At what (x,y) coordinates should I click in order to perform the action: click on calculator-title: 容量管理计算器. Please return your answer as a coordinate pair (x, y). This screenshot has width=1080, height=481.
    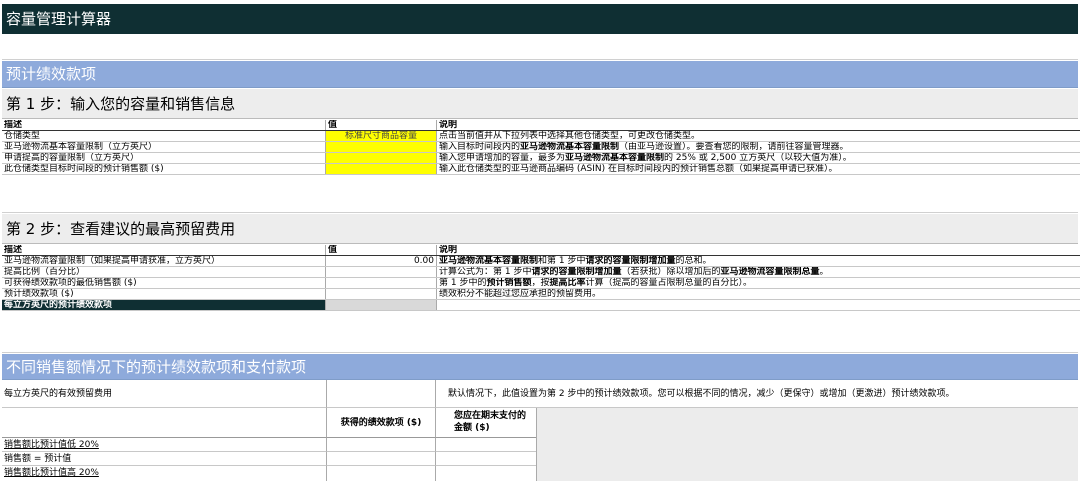
    Looking at the image, I should click on (540, 19).